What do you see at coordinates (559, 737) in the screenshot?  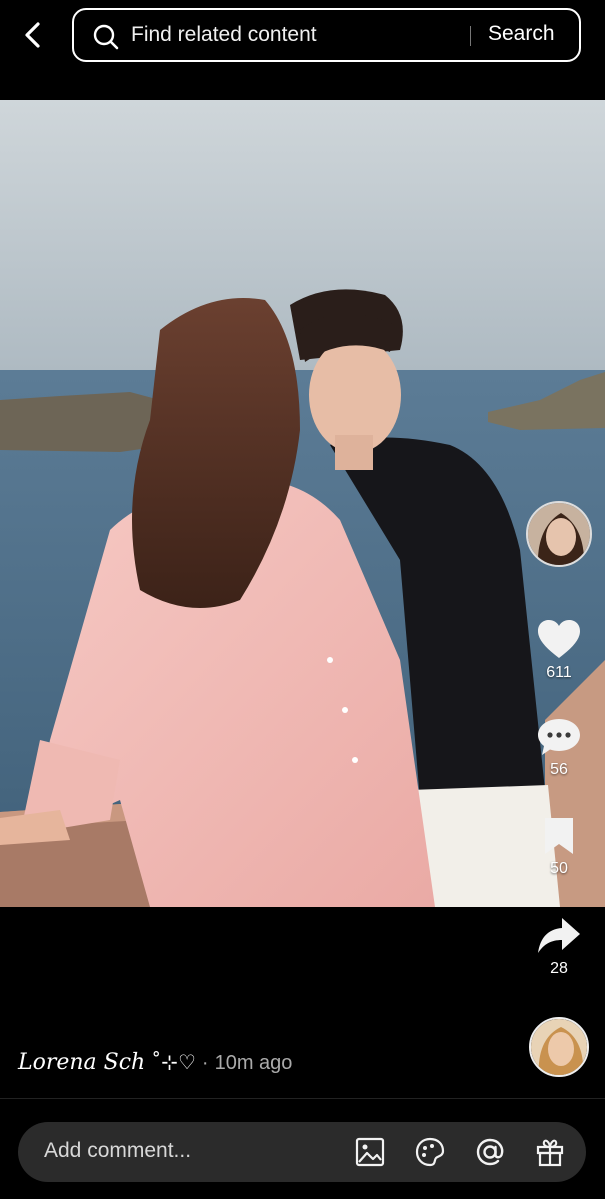 I see `comment-icon` at bounding box center [559, 737].